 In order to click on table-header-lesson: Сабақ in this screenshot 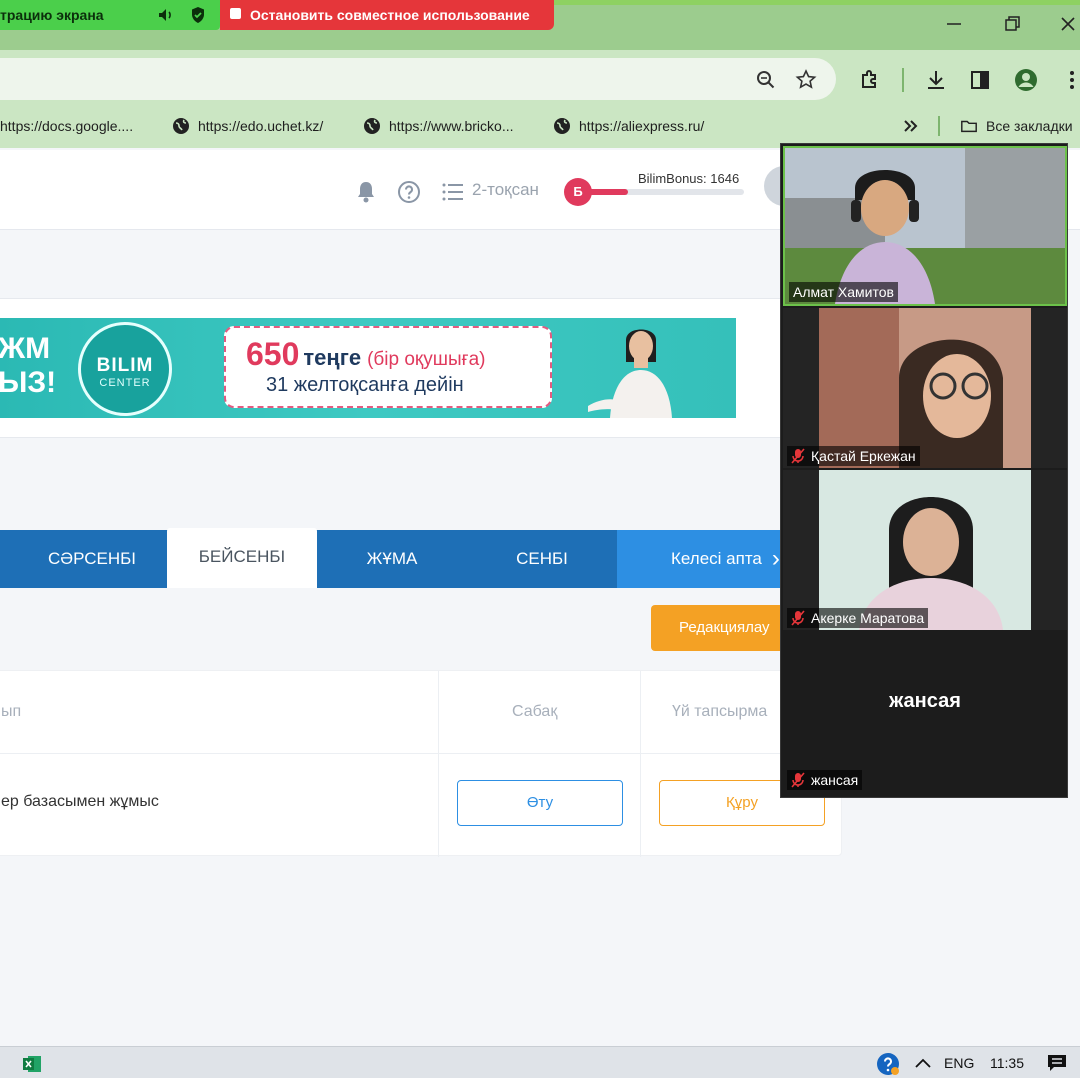, I will do `click(535, 711)`.